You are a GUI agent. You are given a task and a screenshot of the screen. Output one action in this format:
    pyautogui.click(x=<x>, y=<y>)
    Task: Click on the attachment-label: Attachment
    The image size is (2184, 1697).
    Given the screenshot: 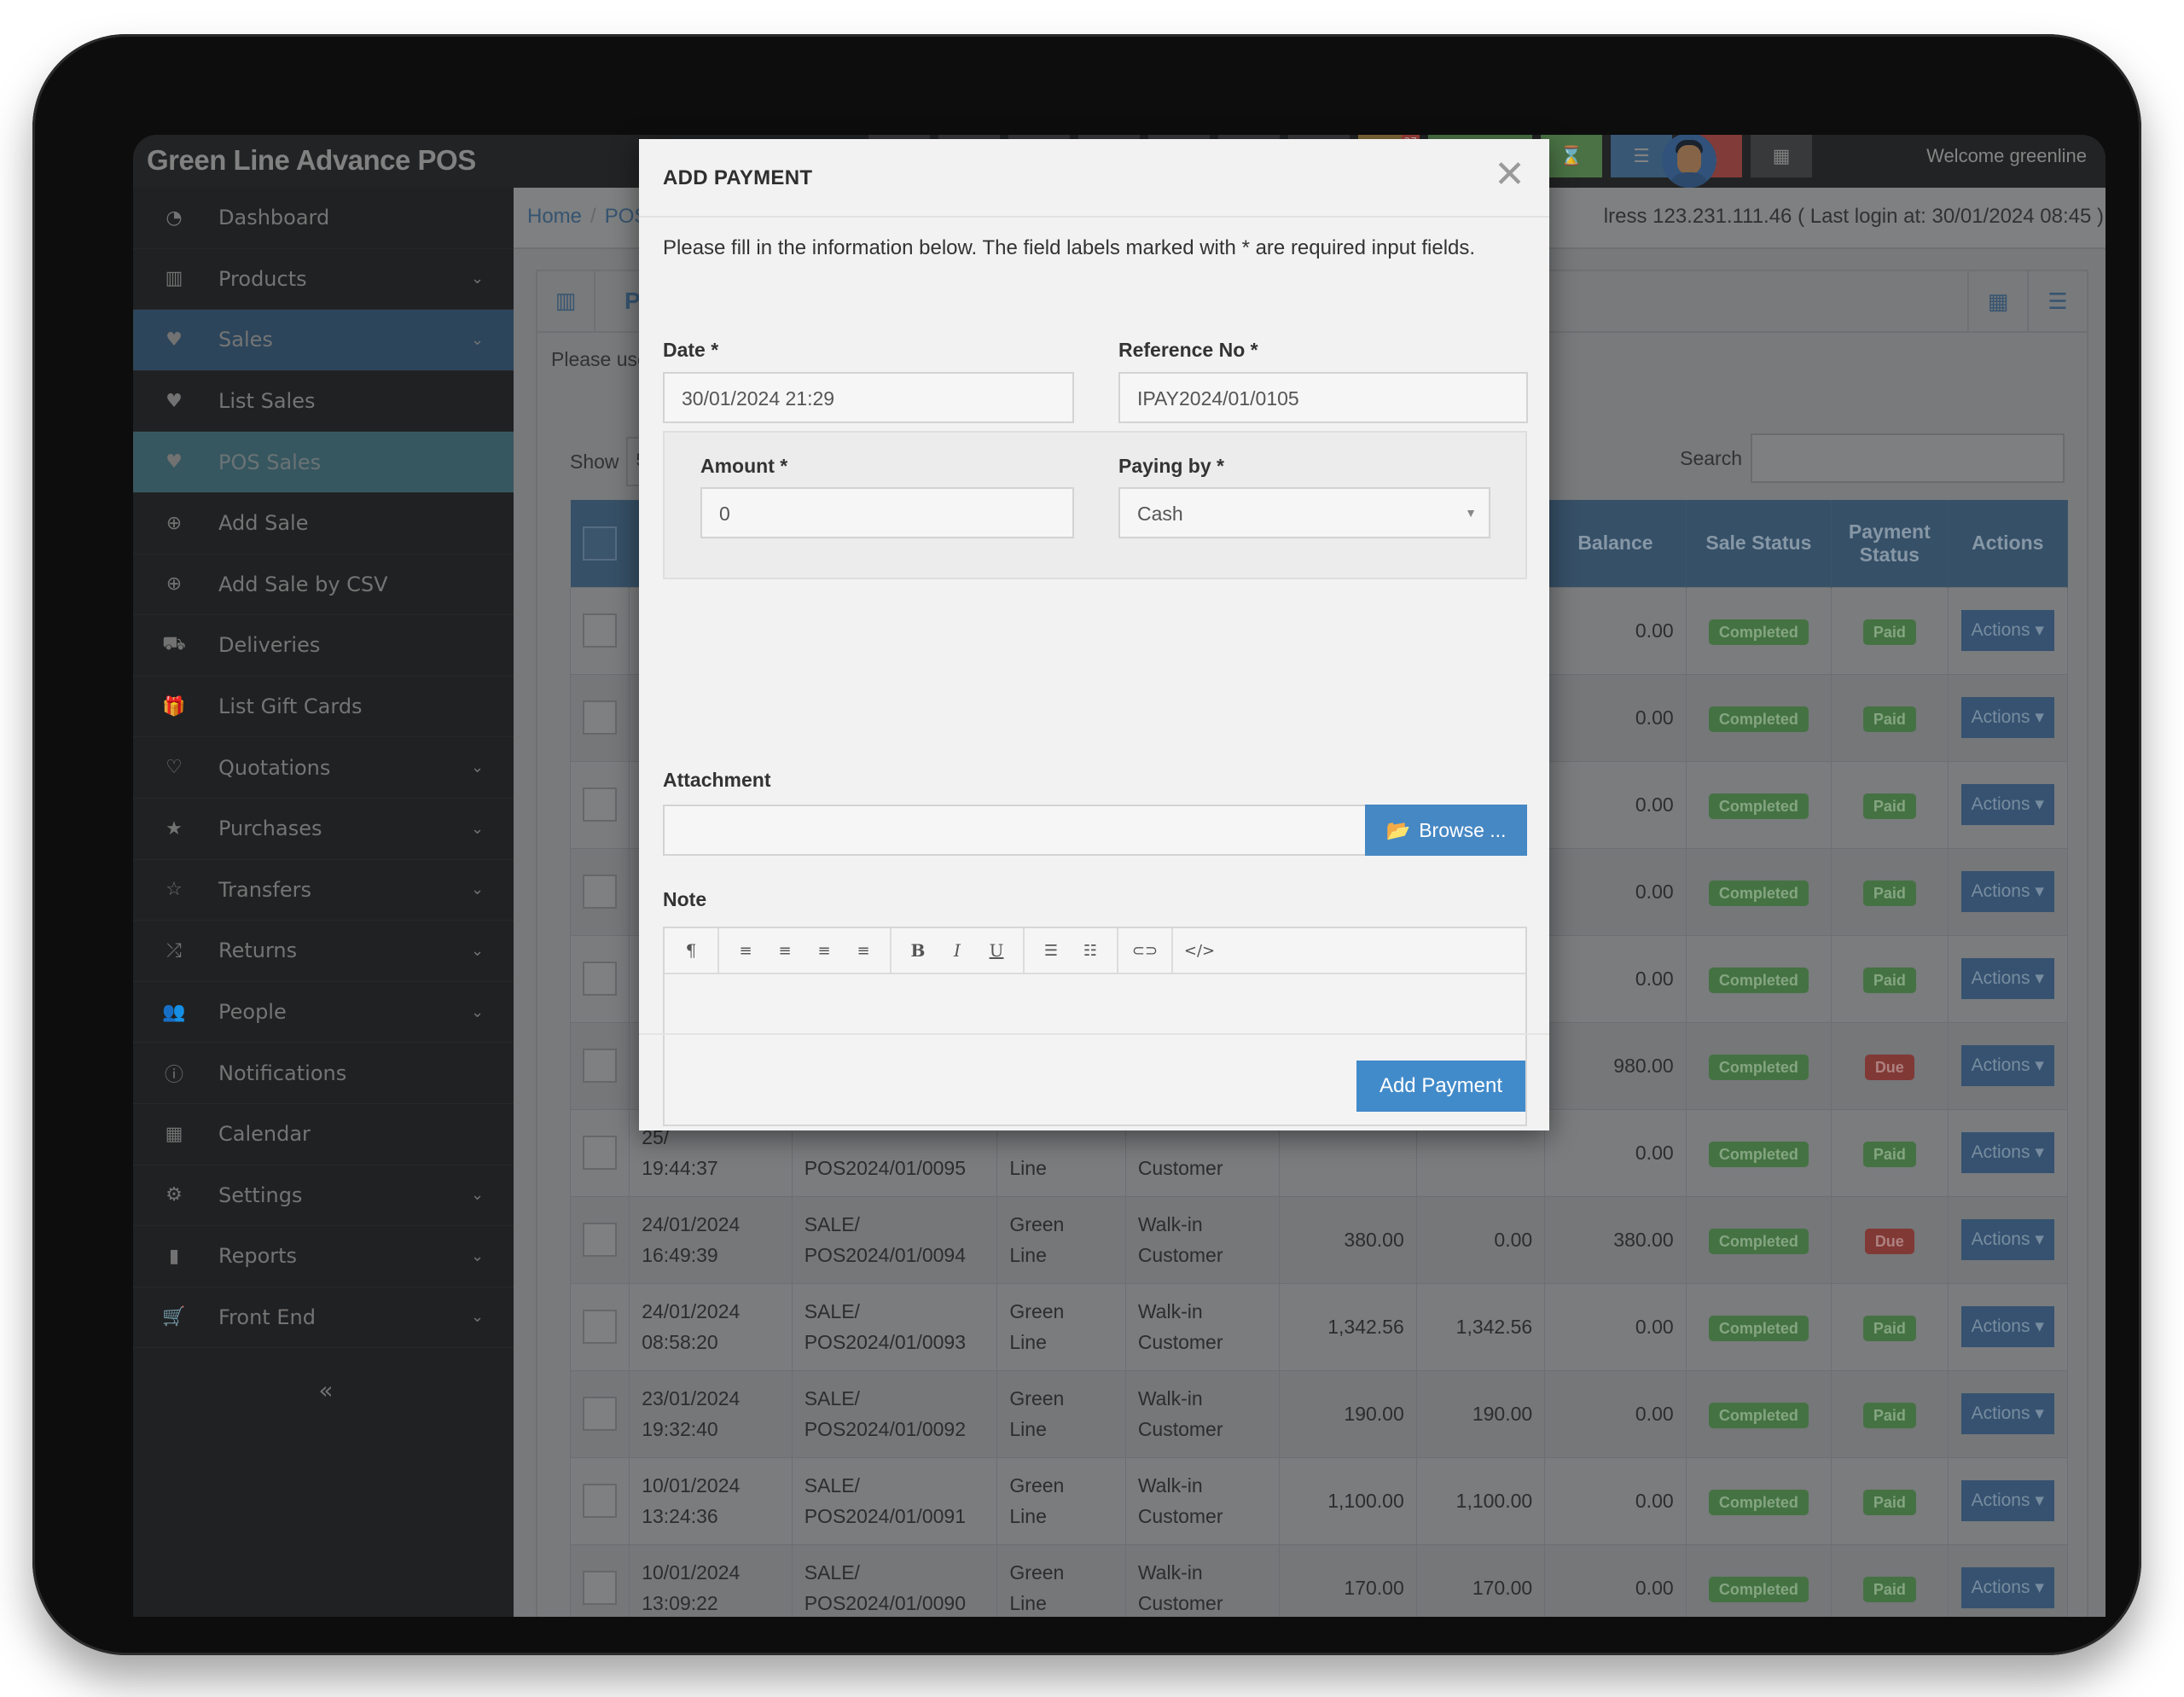 What is the action you would take?
    pyautogui.click(x=717, y=780)
    